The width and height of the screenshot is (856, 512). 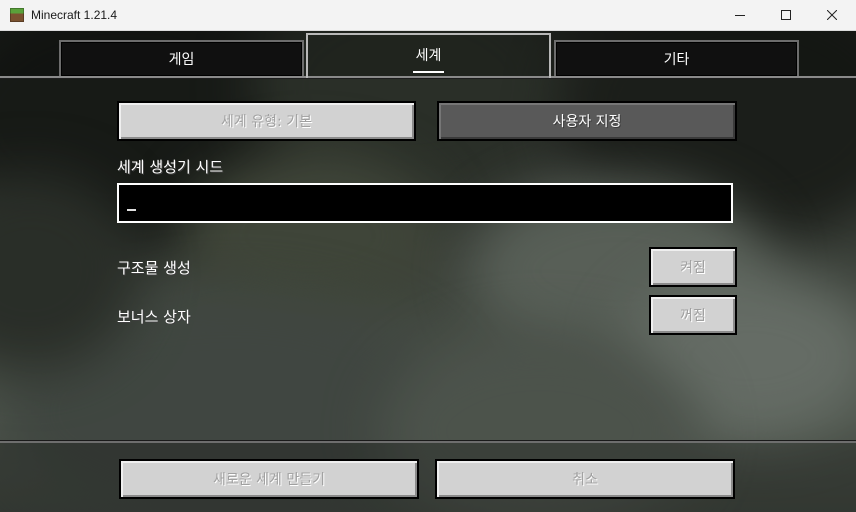 I want to click on structures-toggle-button: 켜짐, so click(x=693, y=267).